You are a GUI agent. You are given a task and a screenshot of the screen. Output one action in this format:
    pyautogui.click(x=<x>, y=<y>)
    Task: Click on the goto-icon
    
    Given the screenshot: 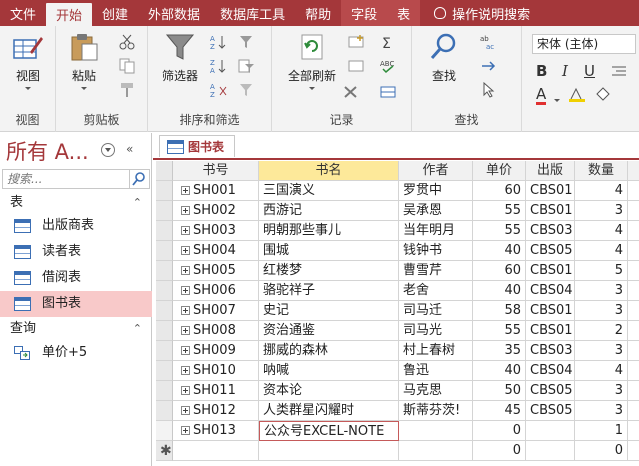 What is the action you would take?
    pyautogui.click(x=489, y=66)
    